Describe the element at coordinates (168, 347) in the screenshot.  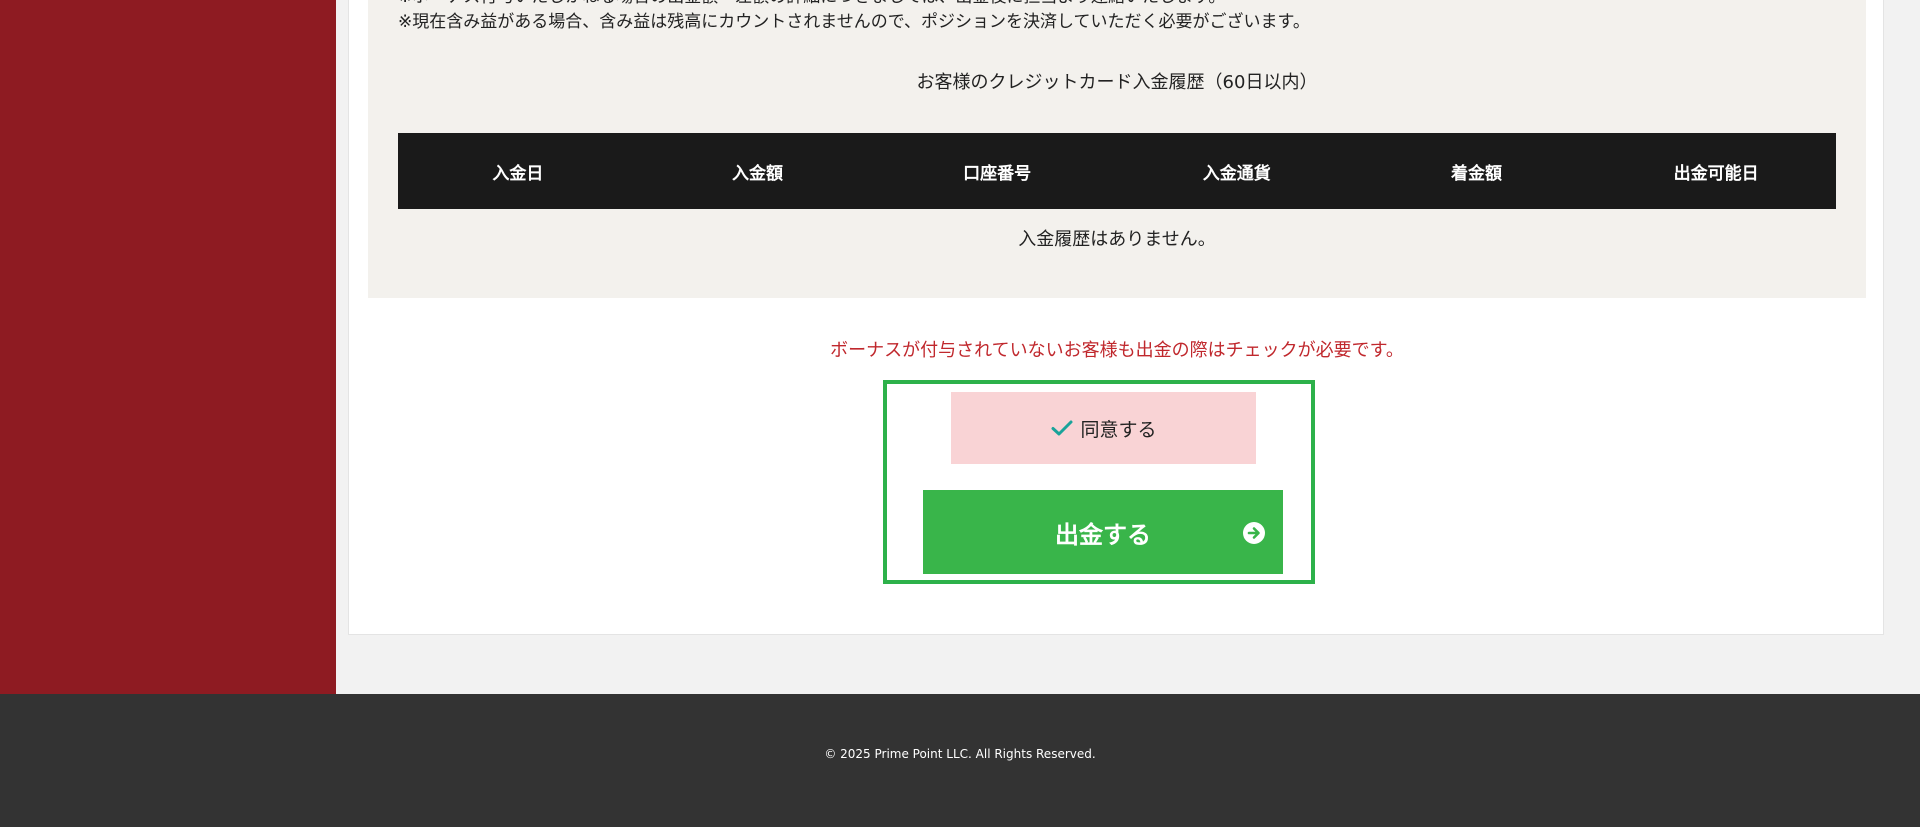
I see `sidebar` at that location.